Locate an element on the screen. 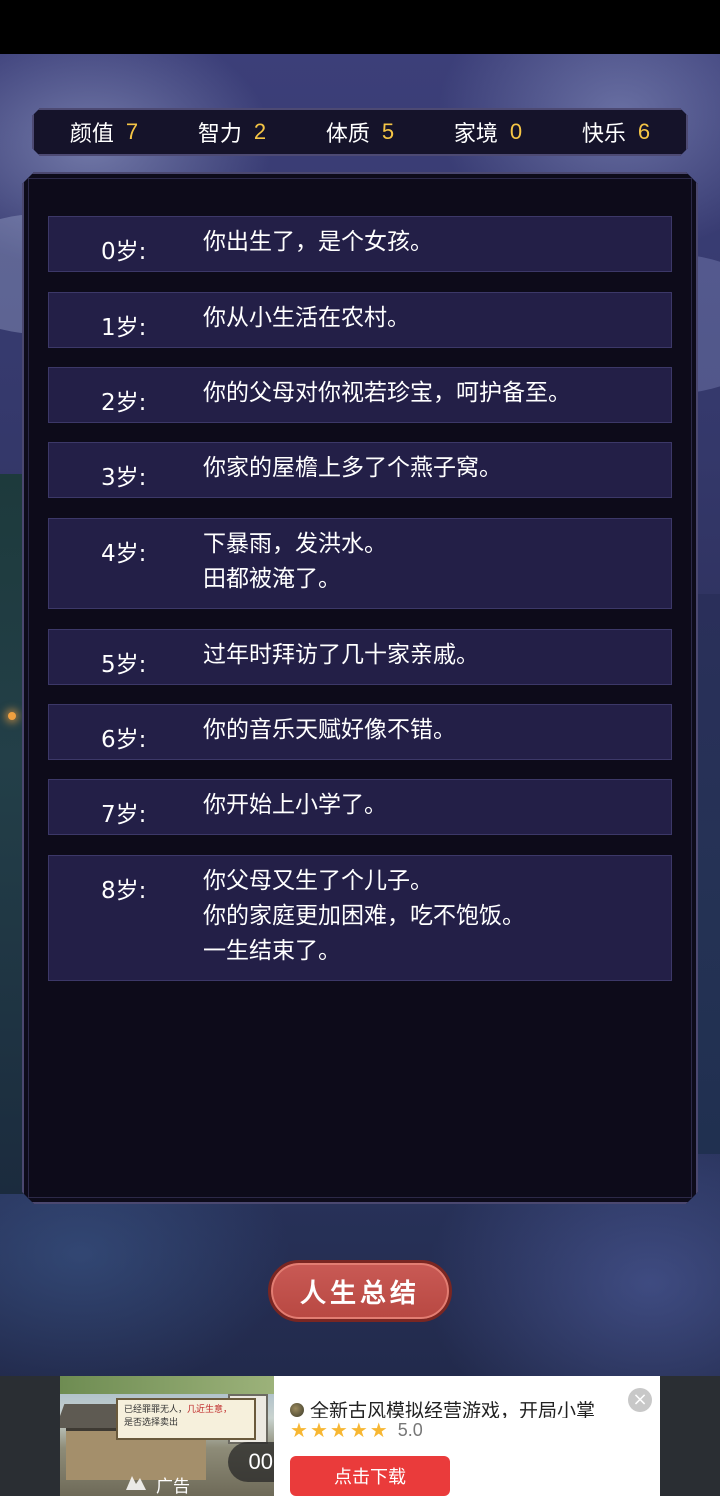 This screenshot has width=720, height=1496. log-entry: 3岁: 你家的屋檐上多了个燕子窝。 is located at coordinates (360, 470).